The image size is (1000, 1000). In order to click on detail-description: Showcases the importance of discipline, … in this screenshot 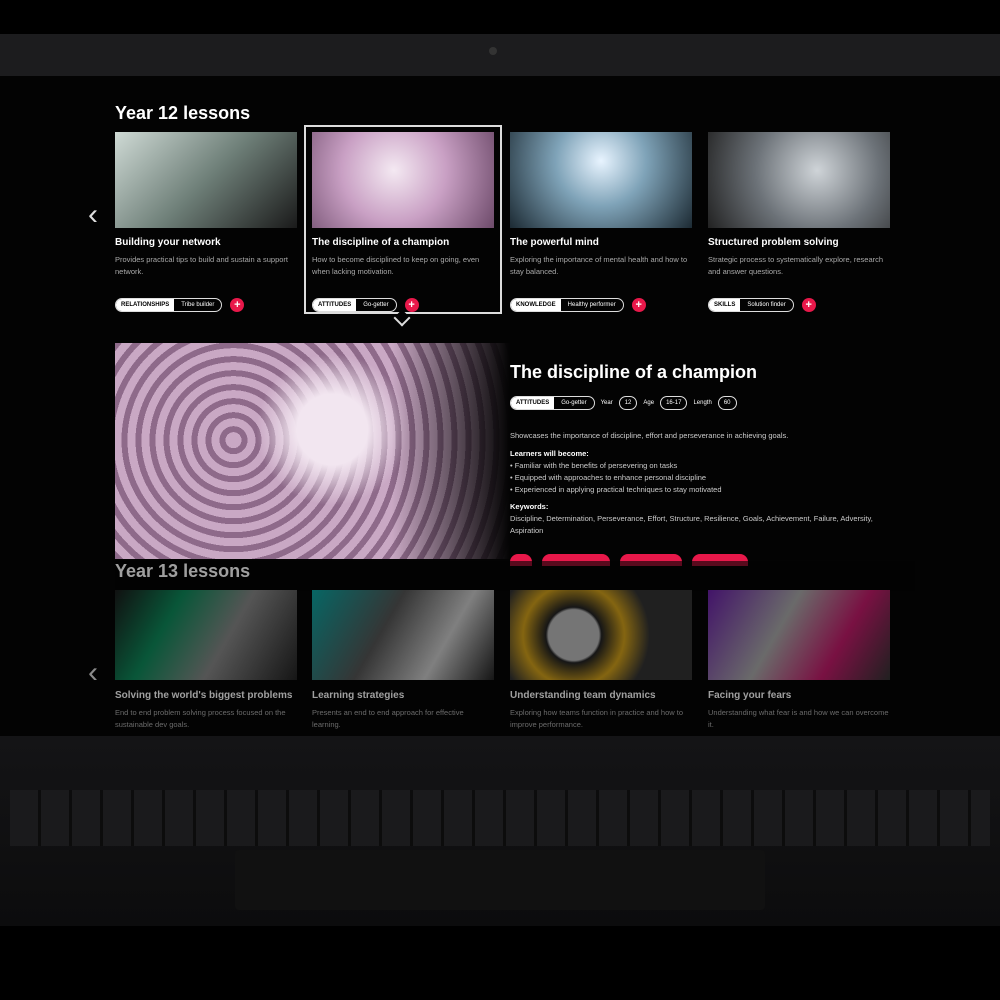, I will do `click(691, 483)`.